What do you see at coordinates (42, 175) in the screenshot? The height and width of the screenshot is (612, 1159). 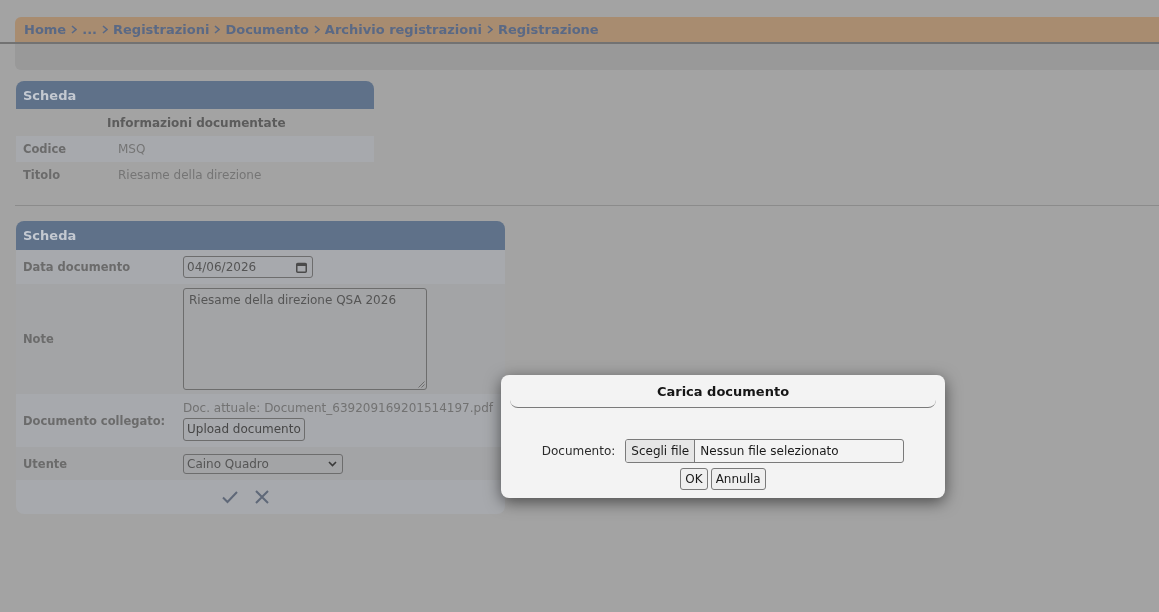 I see `field-label: Titolo` at bounding box center [42, 175].